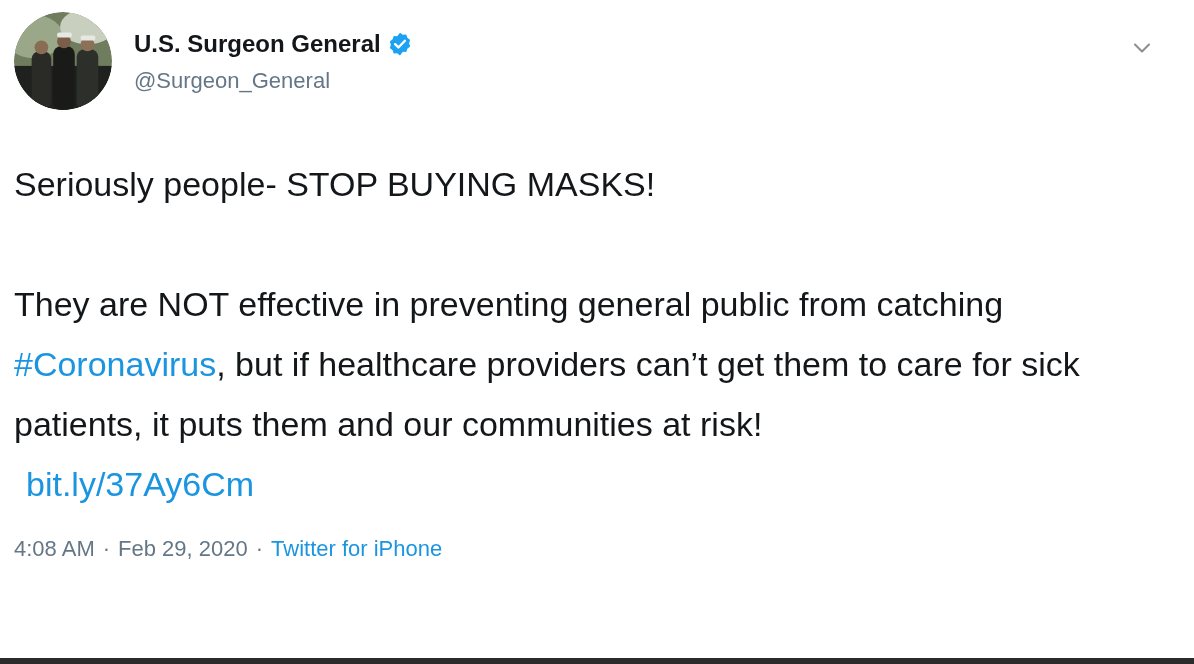  I want to click on tweet-timestamp: 4:08 AM, so click(54, 549).